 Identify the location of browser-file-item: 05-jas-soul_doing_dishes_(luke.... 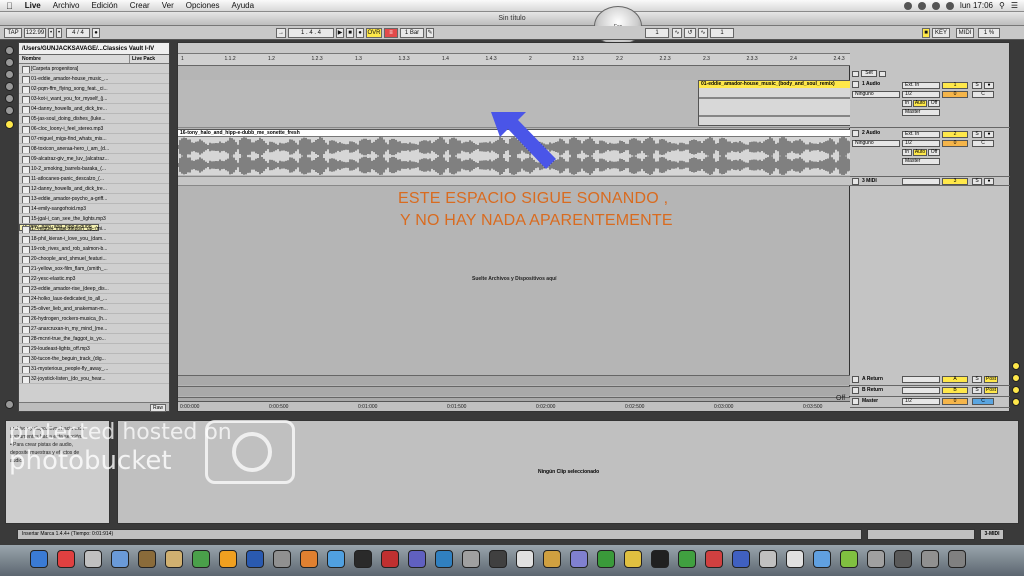
(94, 119).